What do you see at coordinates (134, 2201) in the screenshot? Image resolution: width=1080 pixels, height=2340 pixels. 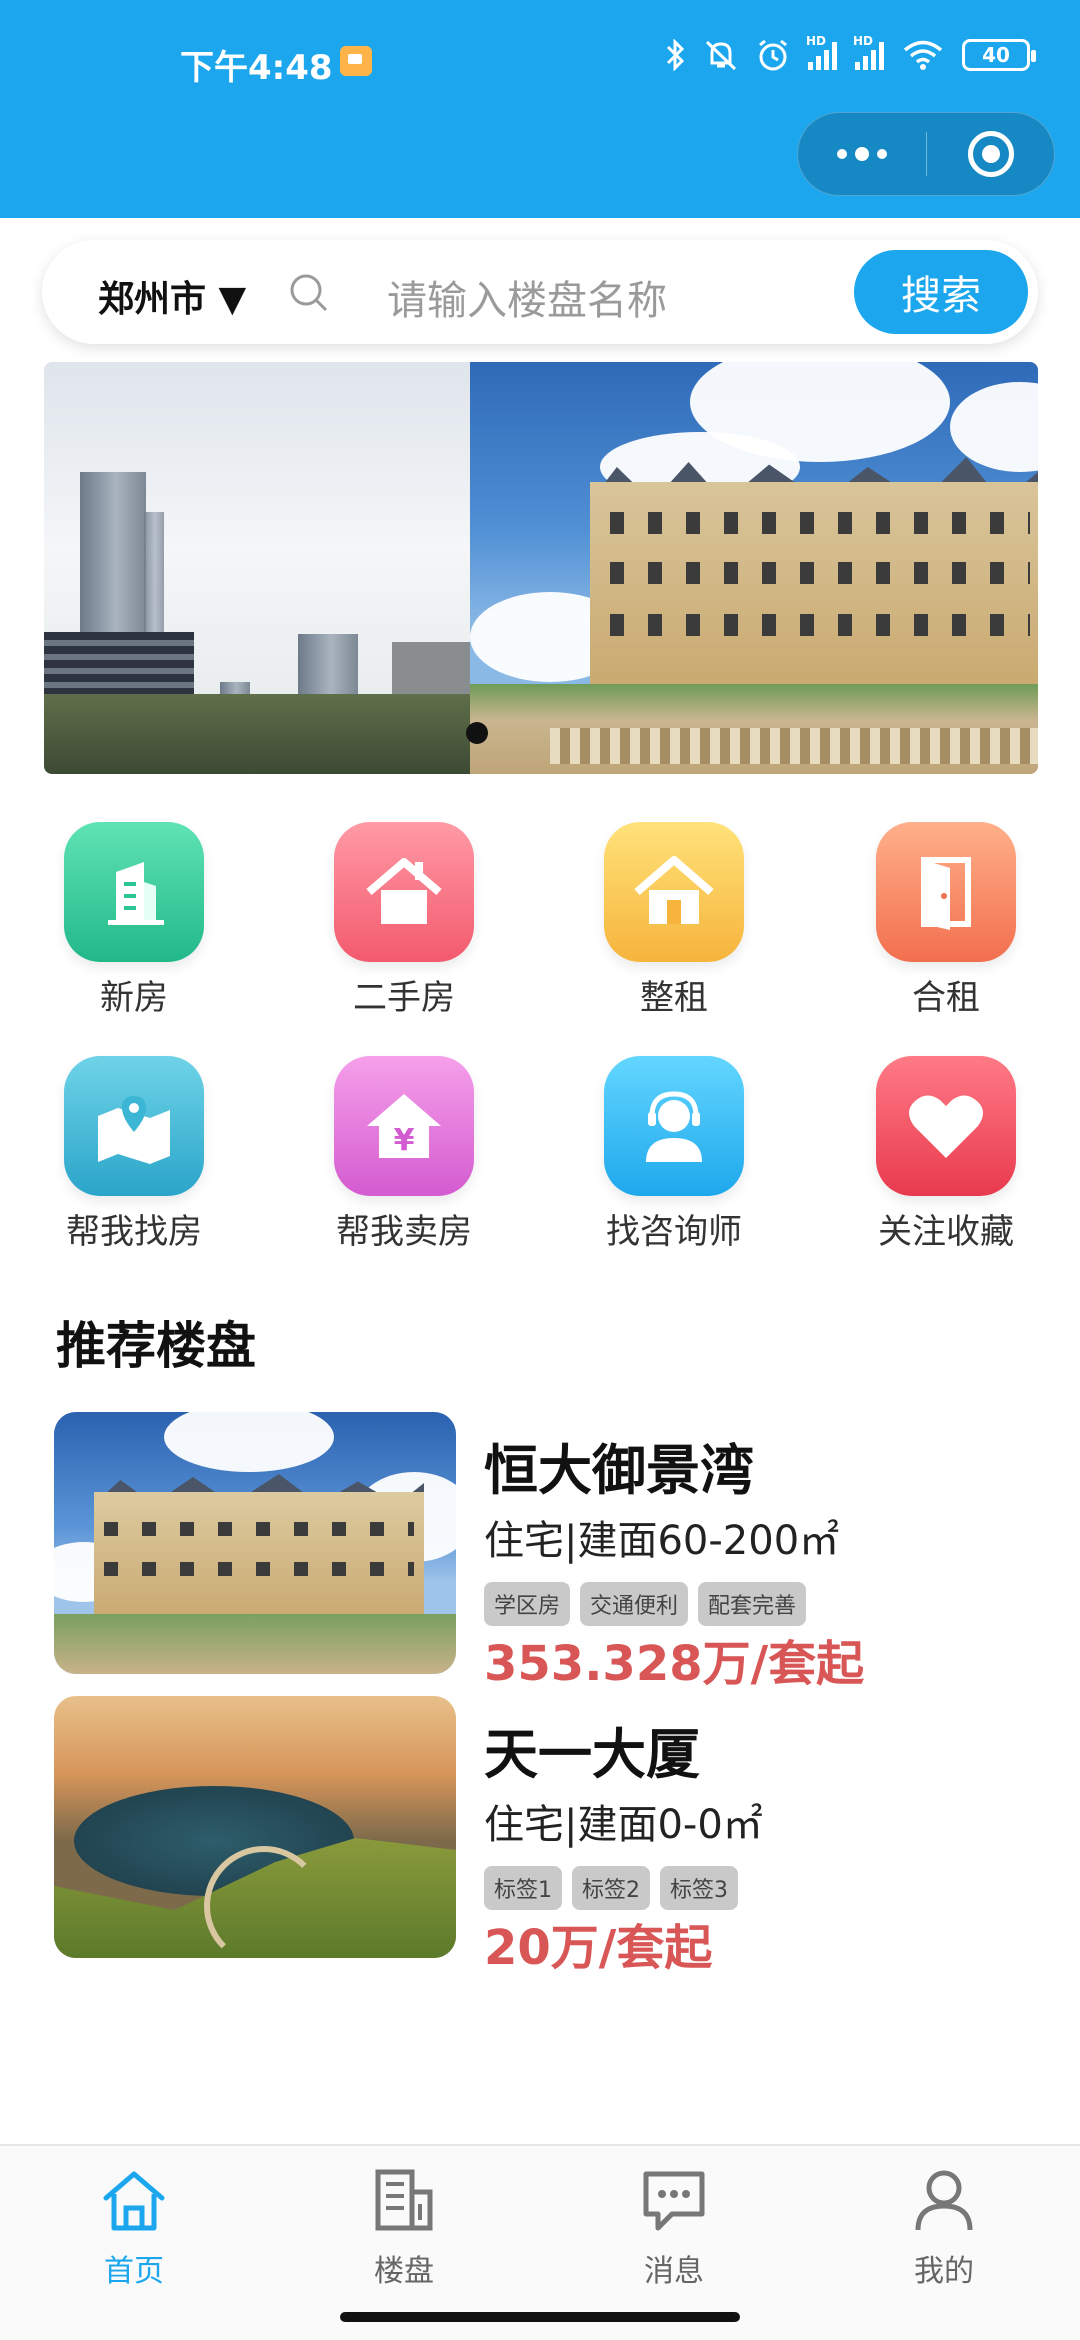 I see `home-outline-icon` at bounding box center [134, 2201].